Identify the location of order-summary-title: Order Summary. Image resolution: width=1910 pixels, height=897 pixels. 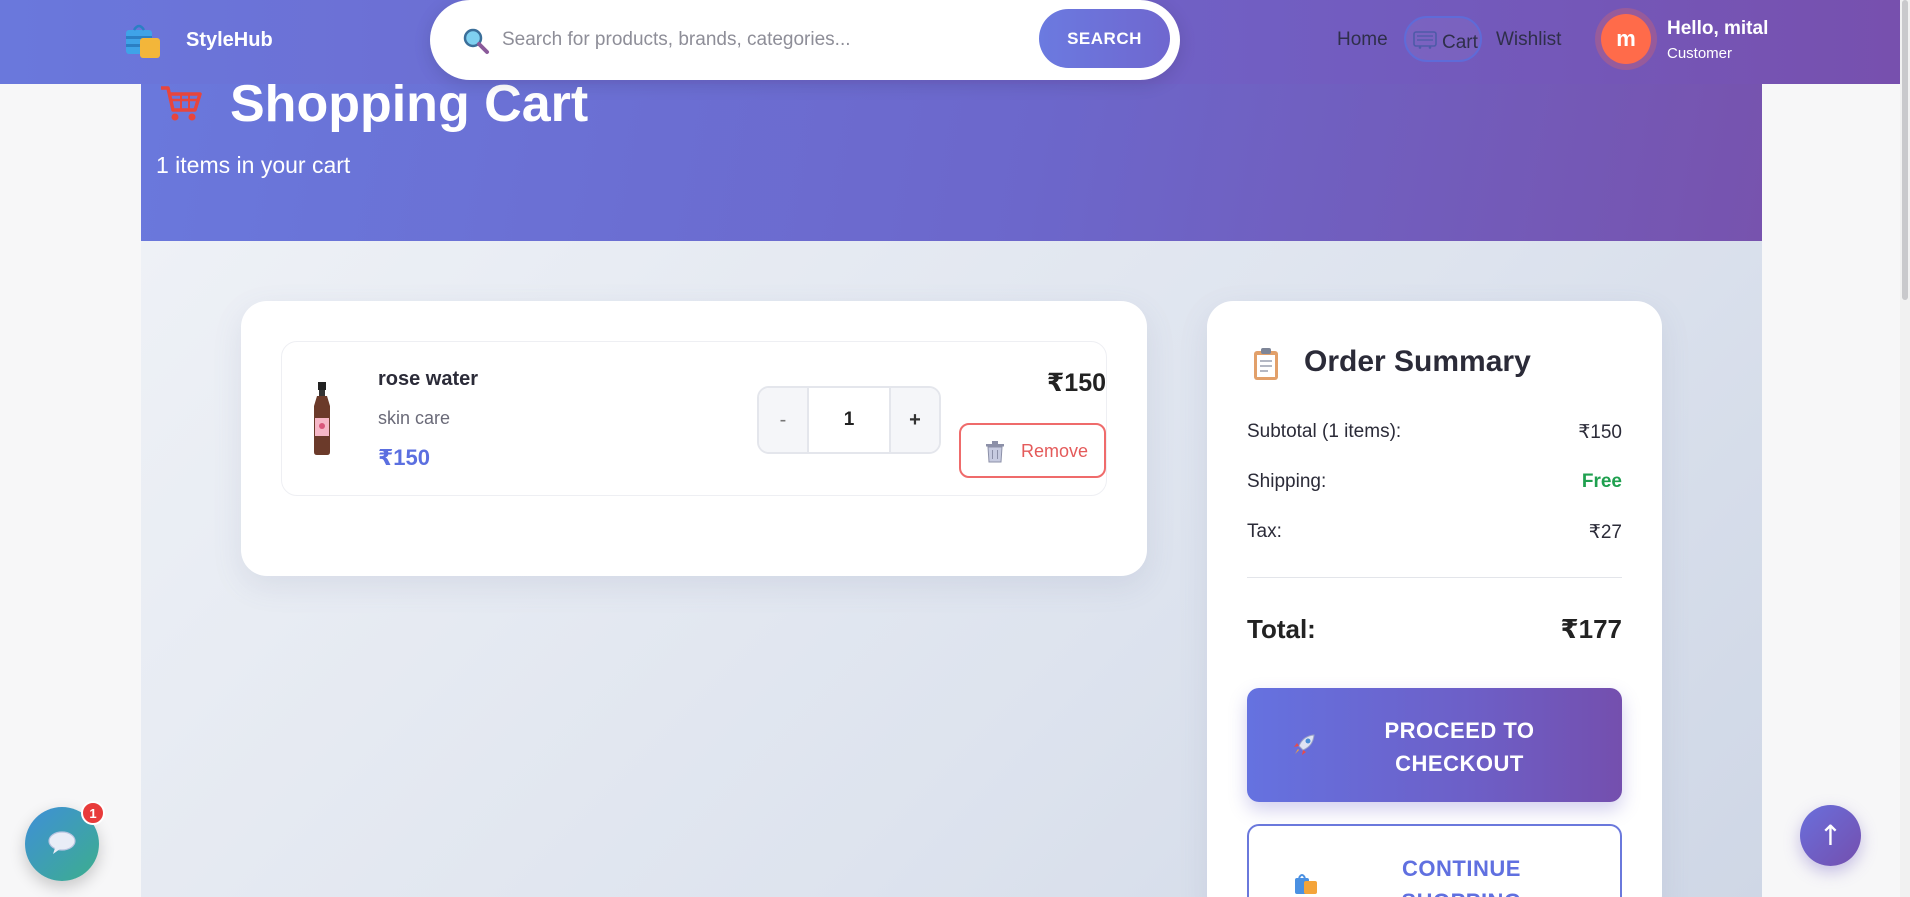
(1417, 361).